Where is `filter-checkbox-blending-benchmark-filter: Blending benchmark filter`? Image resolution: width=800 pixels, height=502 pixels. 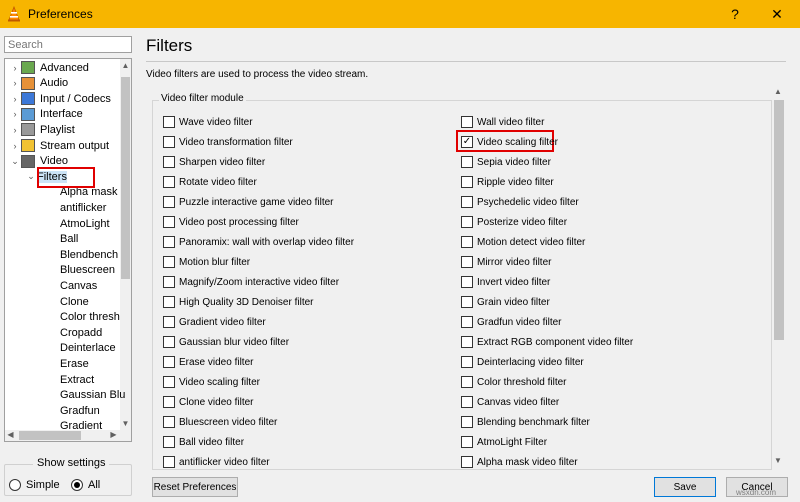 filter-checkbox-blending-benchmark-filter: Blending benchmark filter is located at coordinates (525, 422).